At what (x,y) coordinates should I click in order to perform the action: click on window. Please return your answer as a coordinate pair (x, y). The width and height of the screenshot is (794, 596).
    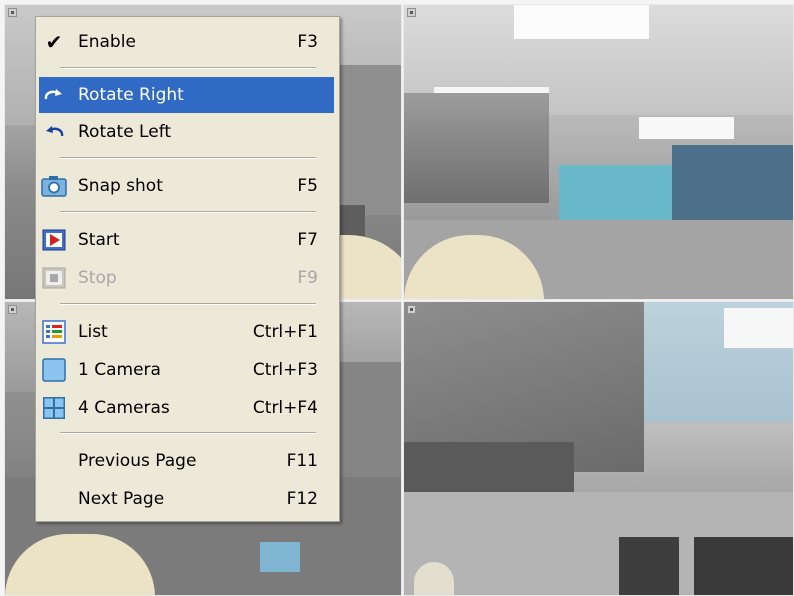
    Looking at the image, I should click on (616, 195).